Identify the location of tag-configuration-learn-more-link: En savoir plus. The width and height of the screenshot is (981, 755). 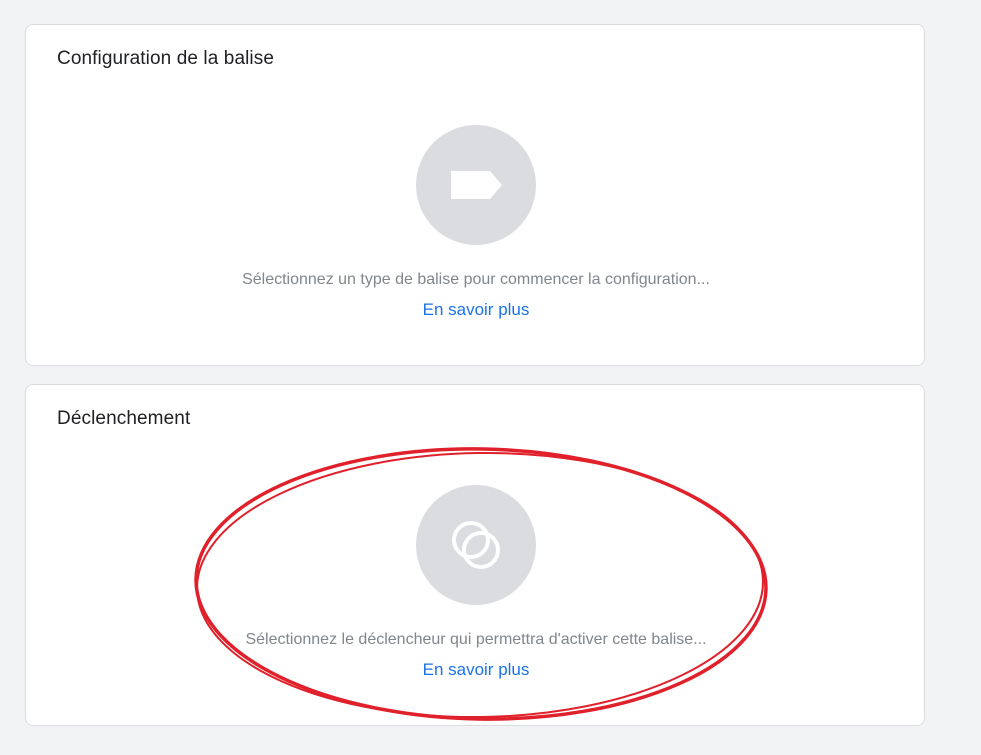
(476, 310).